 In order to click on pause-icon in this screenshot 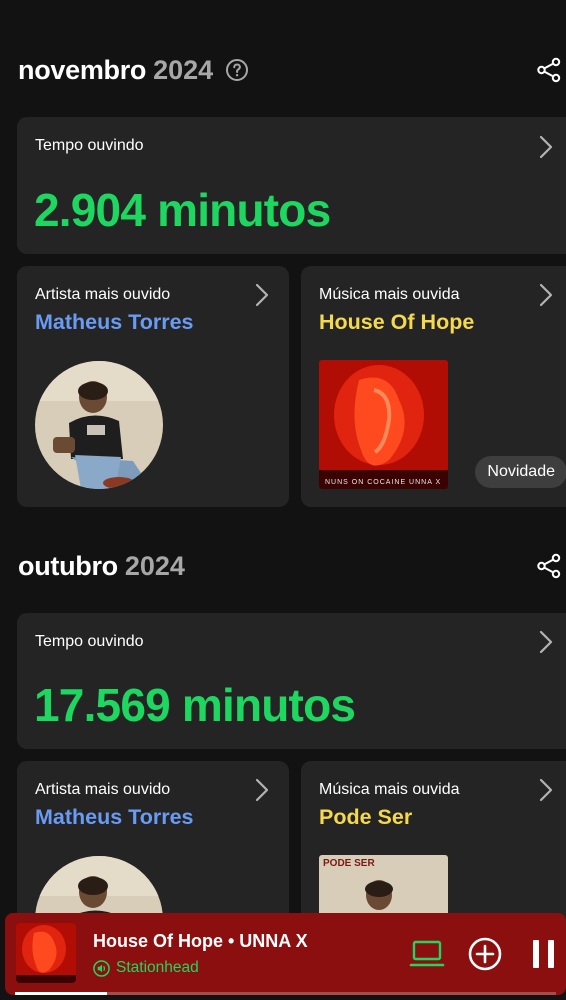, I will do `click(544, 954)`.